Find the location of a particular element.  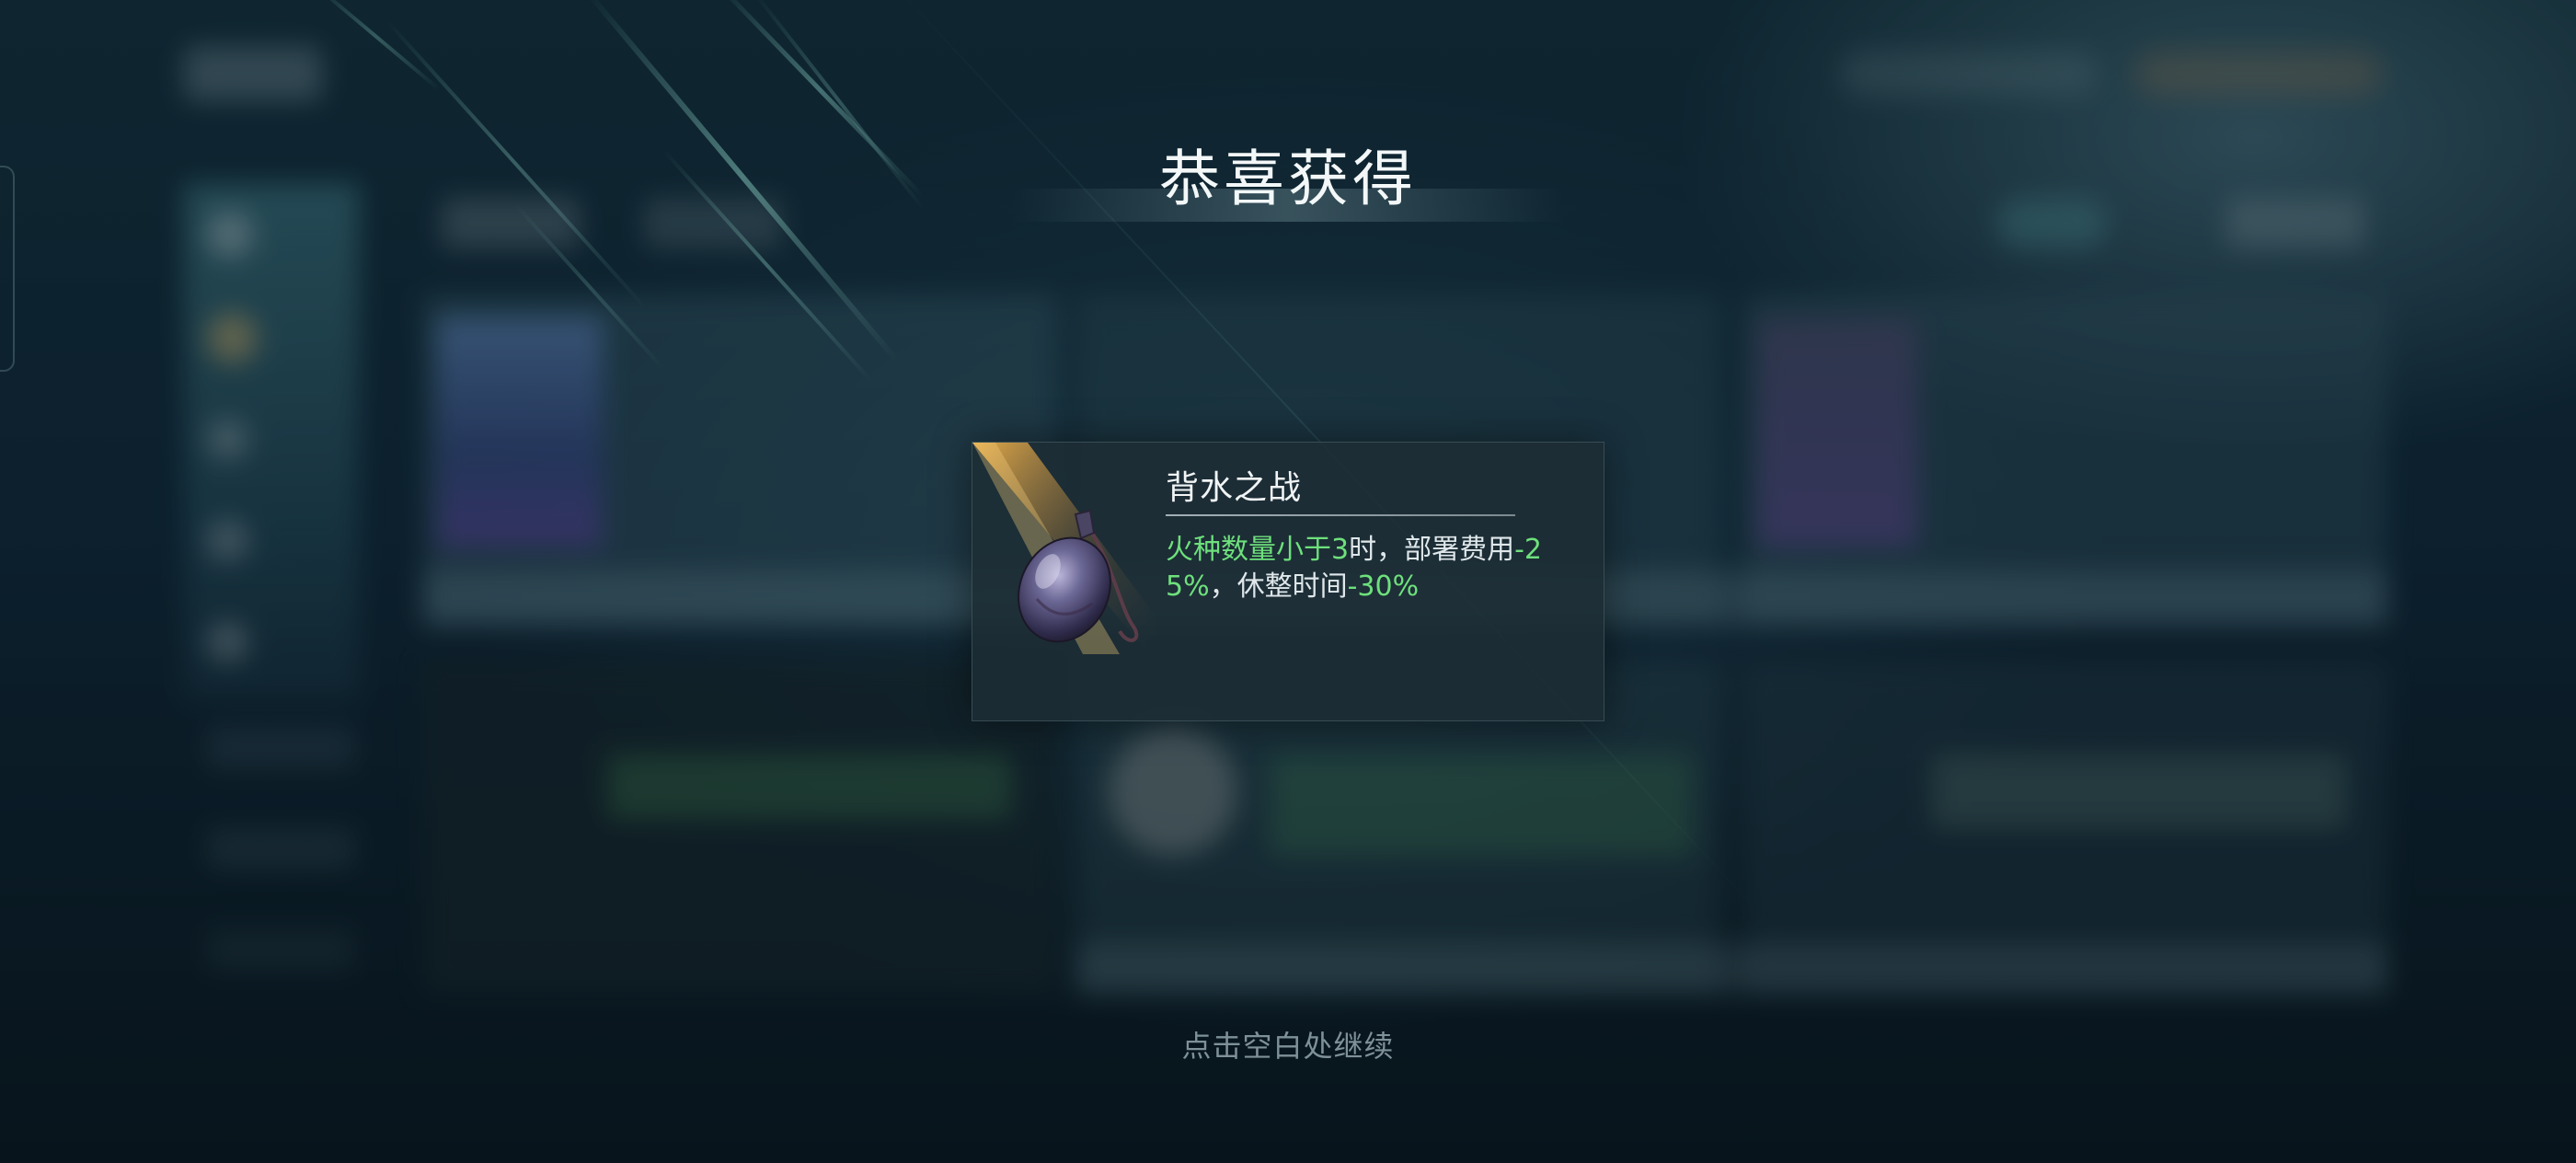

reward-card: 背水之战 火种数量小于3时，部署费用-25%，休整时间-30% is located at coordinates (1288, 581).